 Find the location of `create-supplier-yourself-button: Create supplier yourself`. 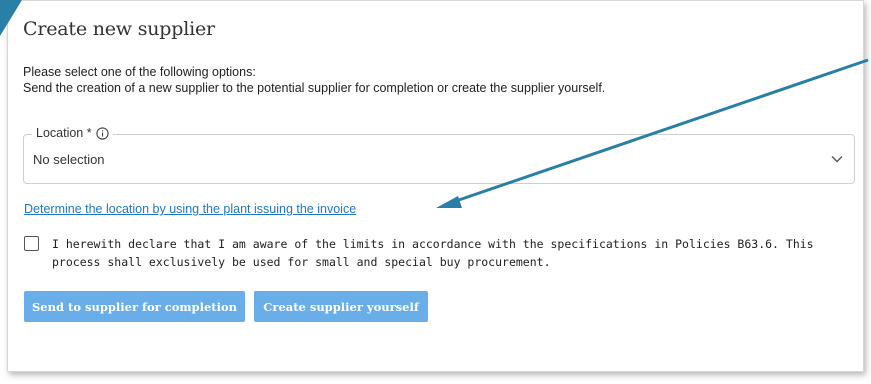

create-supplier-yourself-button: Create supplier yourself is located at coordinates (341, 306).